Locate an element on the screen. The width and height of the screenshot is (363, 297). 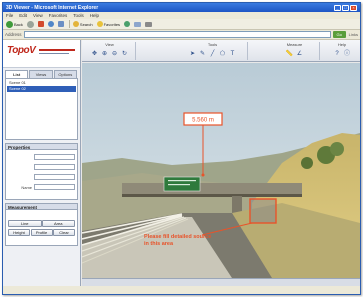
forward-arrow-icon is located at coordinates (30, 24).